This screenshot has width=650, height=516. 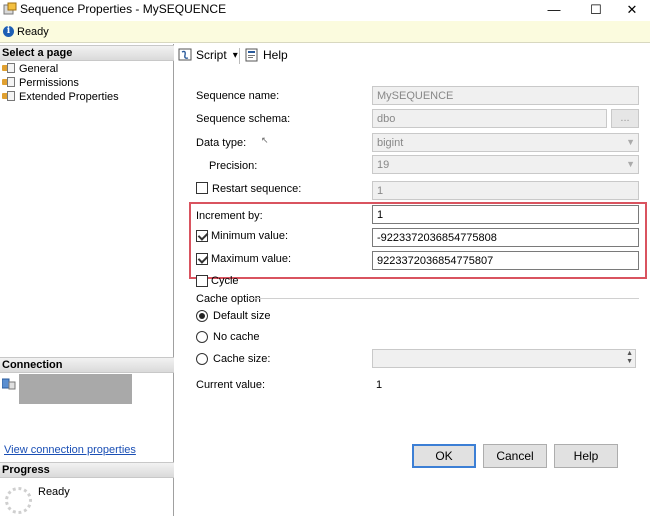 I want to click on minimum-value-label: Minimum value:, so click(x=250, y=236).